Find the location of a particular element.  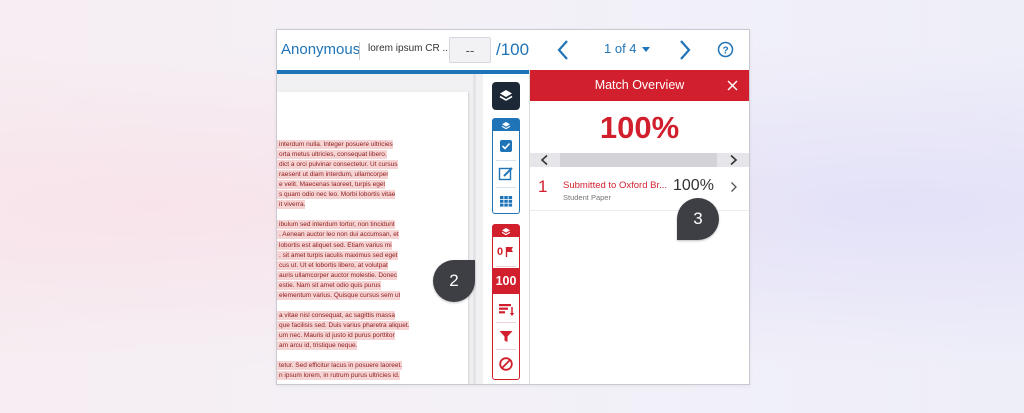

student-selector: 1 of 4 is located at coordinates (627, 48).